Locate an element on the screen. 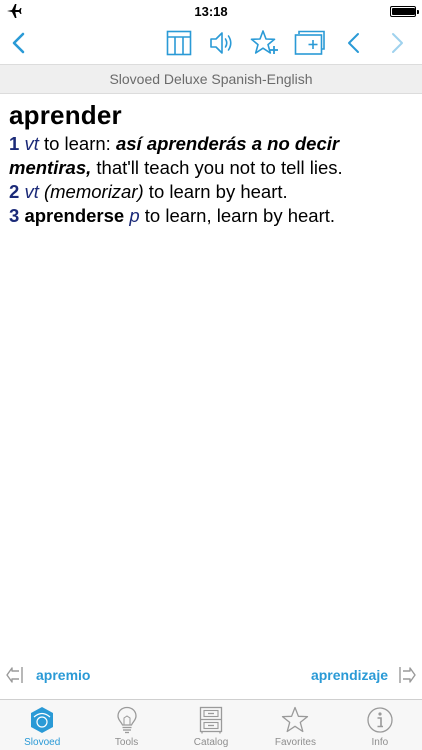  next-word-arrow-icon is located at coordinates (407, 675).